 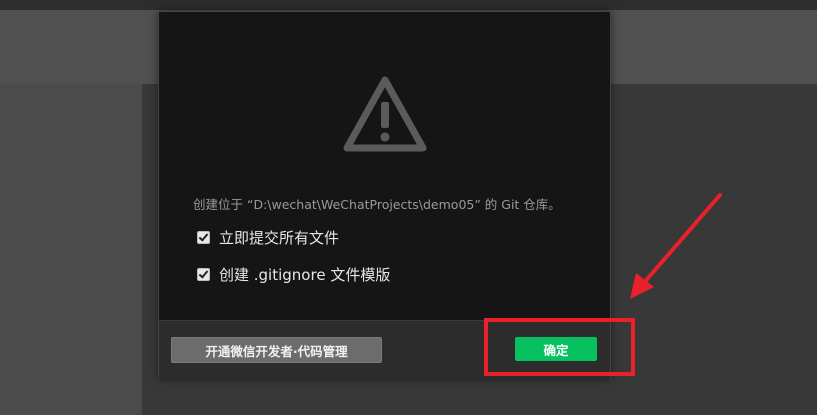 I want to click on commit-all-checkbox, so click(x=203, y=237).